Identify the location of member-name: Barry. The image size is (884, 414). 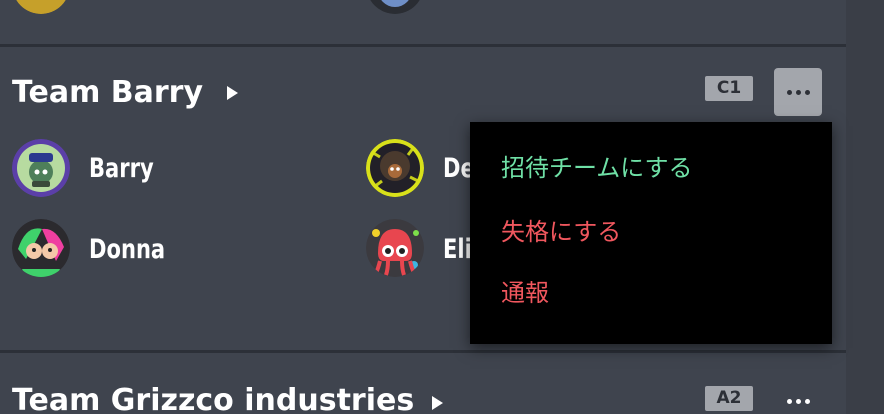
(121, 168).